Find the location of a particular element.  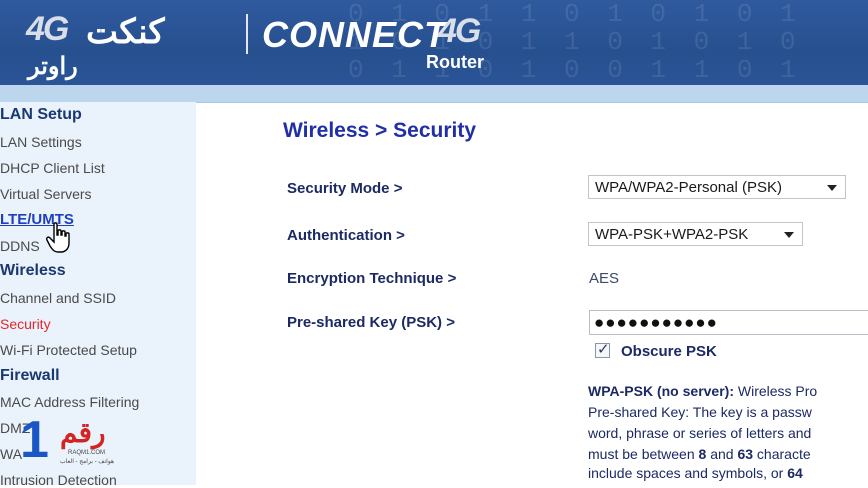

watermark-arabic: رقم is located at coordinates (83, 432).